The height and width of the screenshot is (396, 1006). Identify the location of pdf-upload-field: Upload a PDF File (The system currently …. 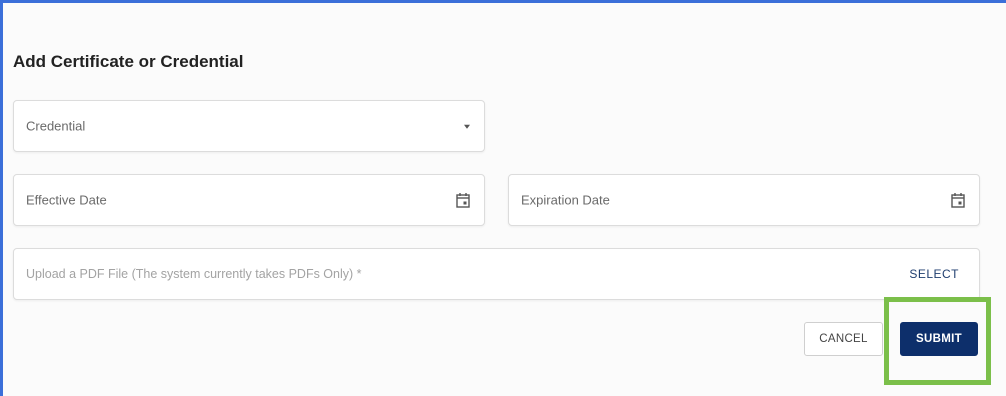
(496, 274).